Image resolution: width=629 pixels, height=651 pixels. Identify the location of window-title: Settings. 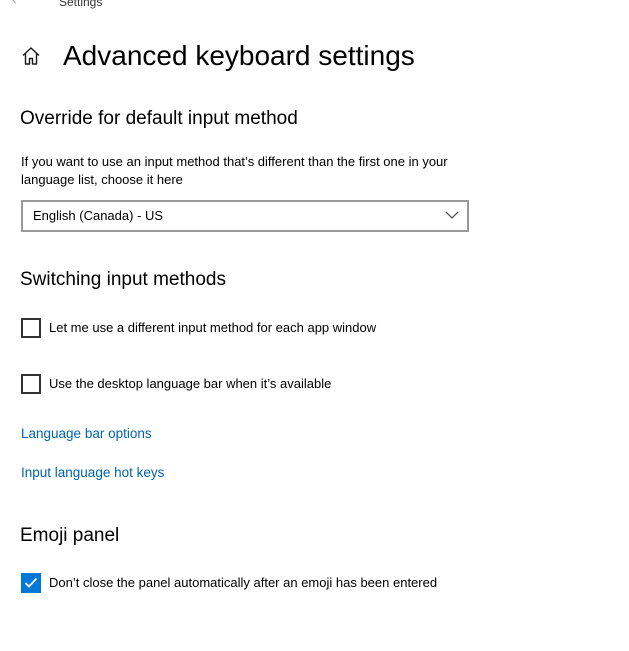
(81, 4).